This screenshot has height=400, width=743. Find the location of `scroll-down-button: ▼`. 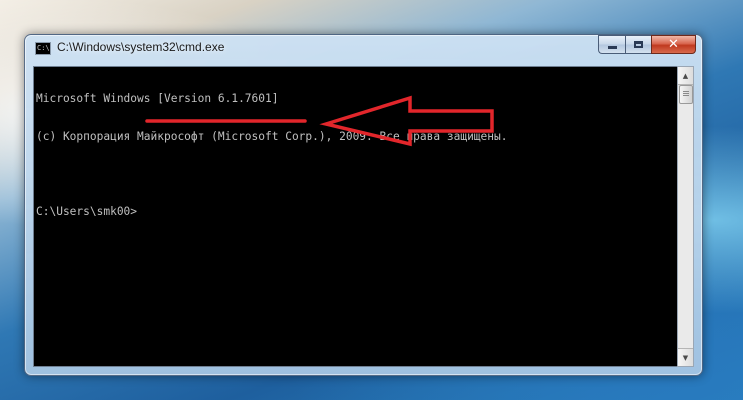

scroll-down-button: ▼ is located at coordinates (685, 357).